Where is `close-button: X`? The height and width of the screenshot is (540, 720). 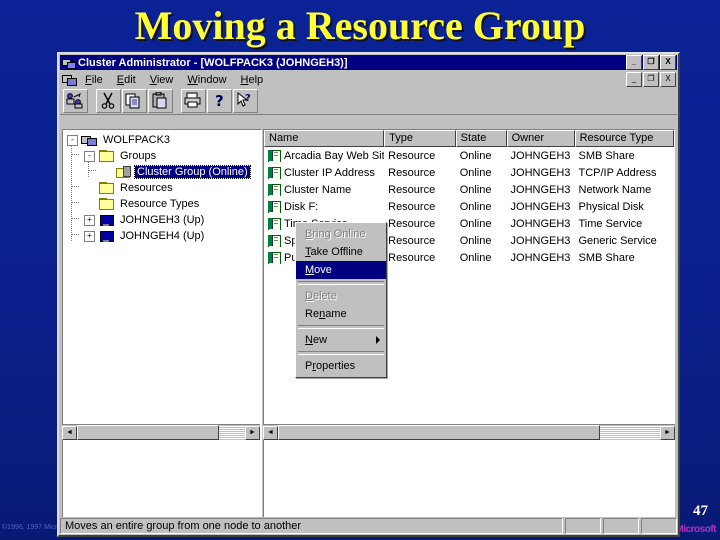 close-button: X is located at coordinates (668, 62).